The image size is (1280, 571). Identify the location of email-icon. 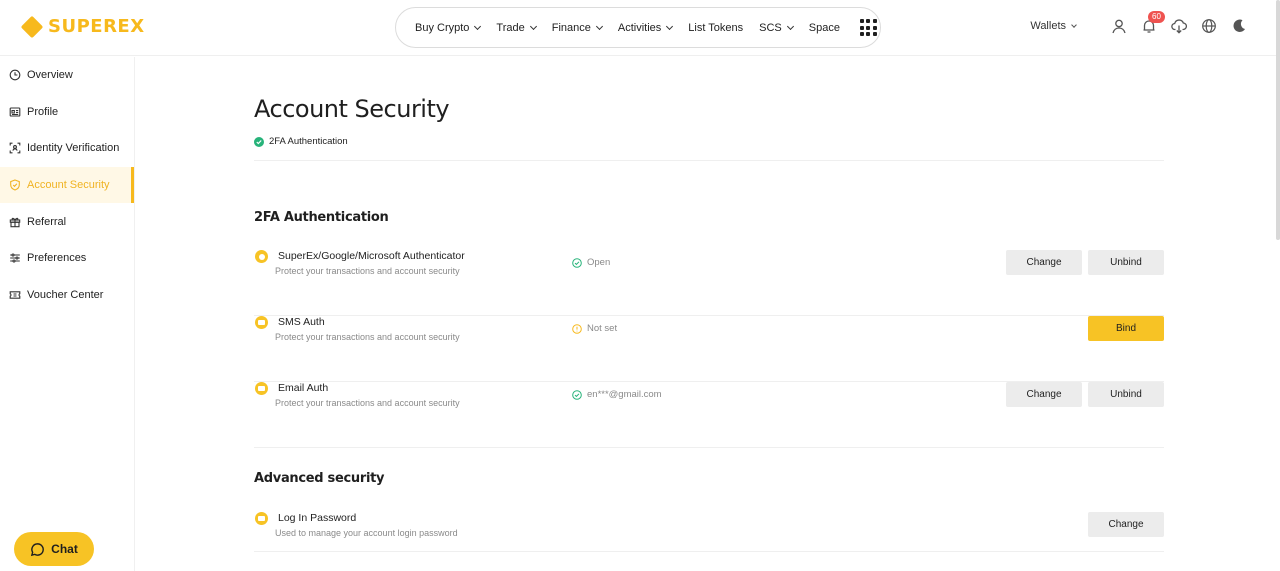
(261, 388).